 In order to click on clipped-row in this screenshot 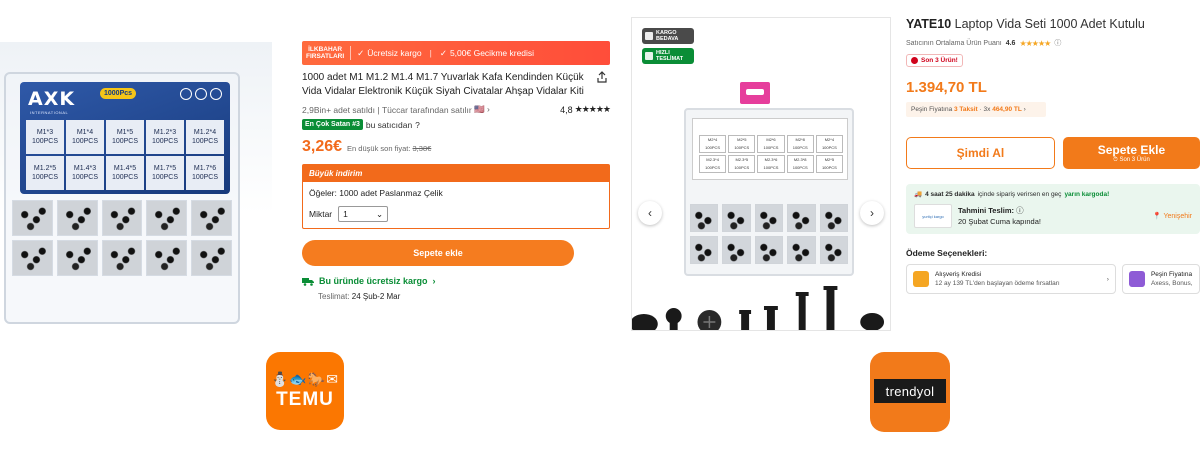, I will do `click(456, 309)`.